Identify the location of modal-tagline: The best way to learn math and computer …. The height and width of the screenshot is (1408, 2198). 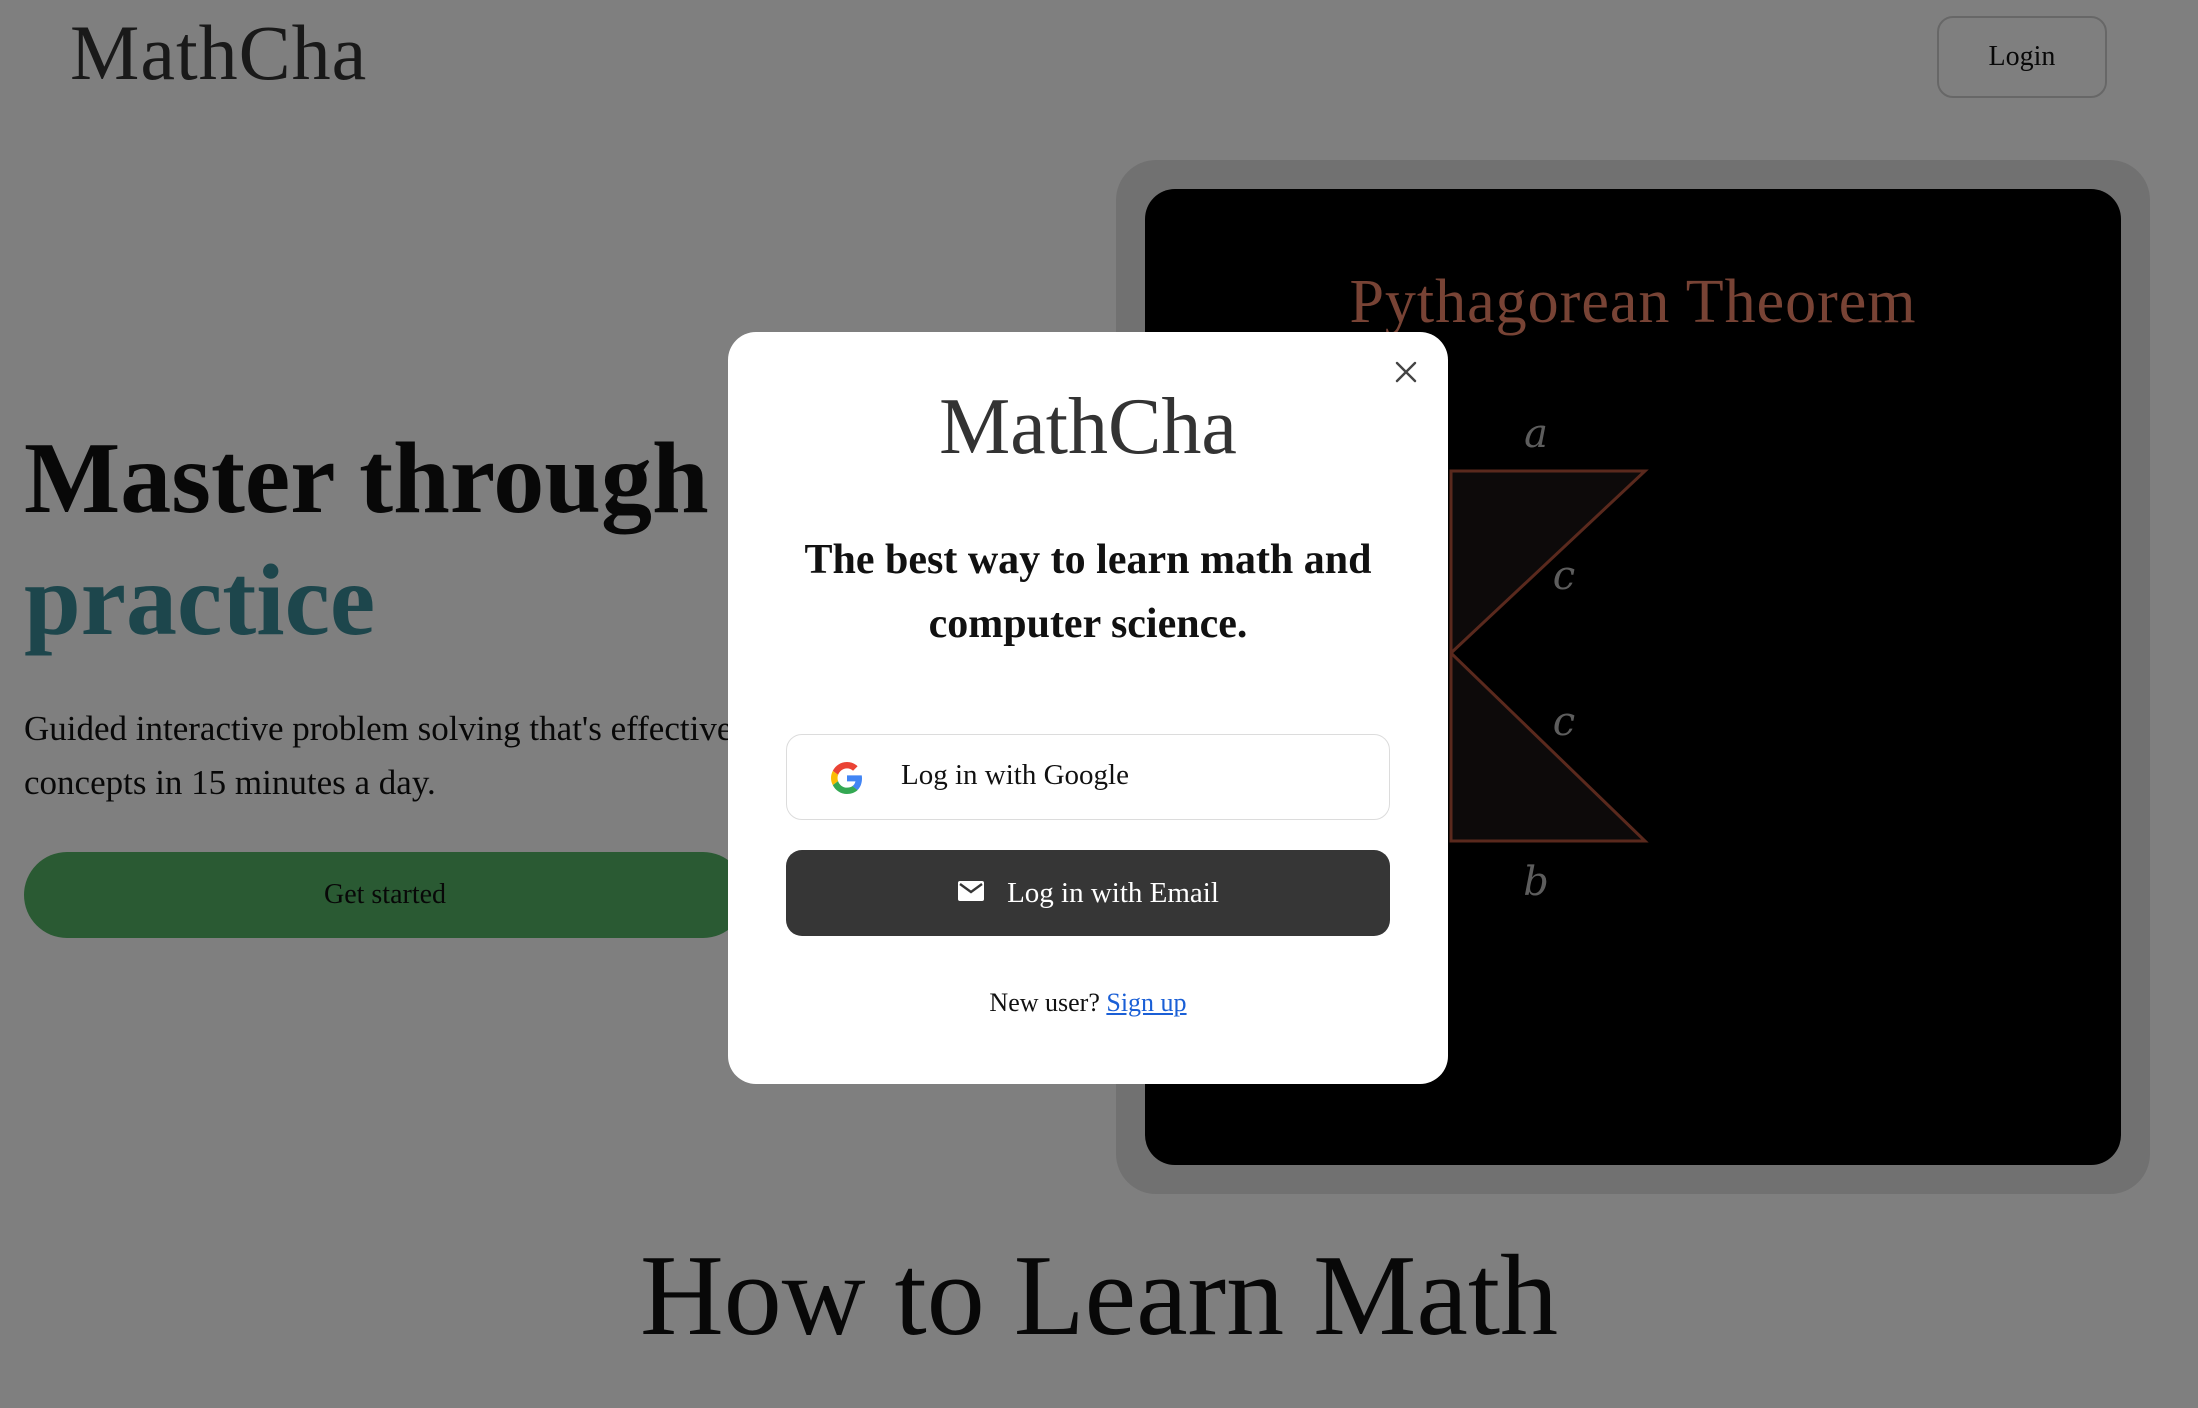
(1088, 592).